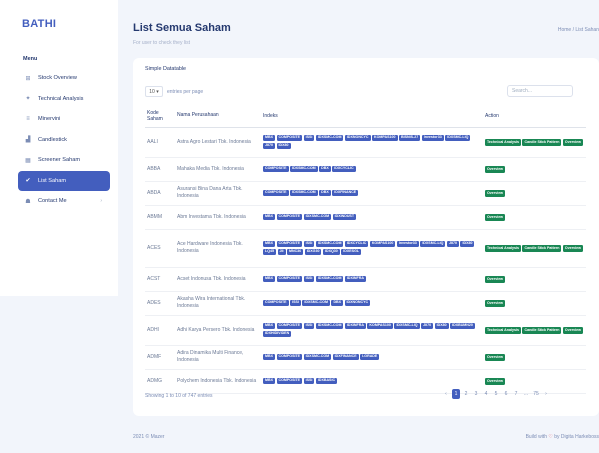 This screenshot has height=453, width=599. What do you see at coordinates (407, 244) in the screenshot?
I see `index-badge: Investor33` at bounding box center [407, 244].